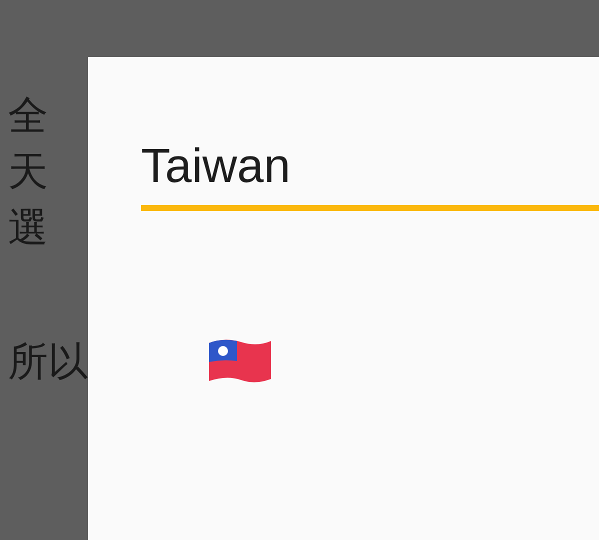 Image resolution: width=599 pixels, height=540 pixels. What do you see at coordinates (215, 167) in the screenshot?
I see `dialog-title: Taiwan` at bounding box center [215, 167].